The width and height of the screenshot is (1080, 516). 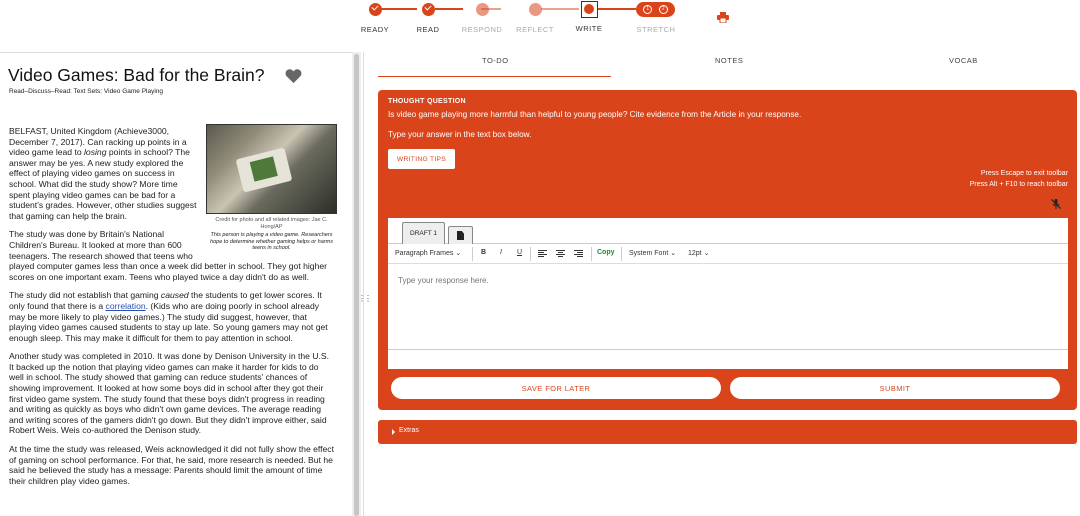 I want to click on copy-button: Copy, so click(x=606, y=252).